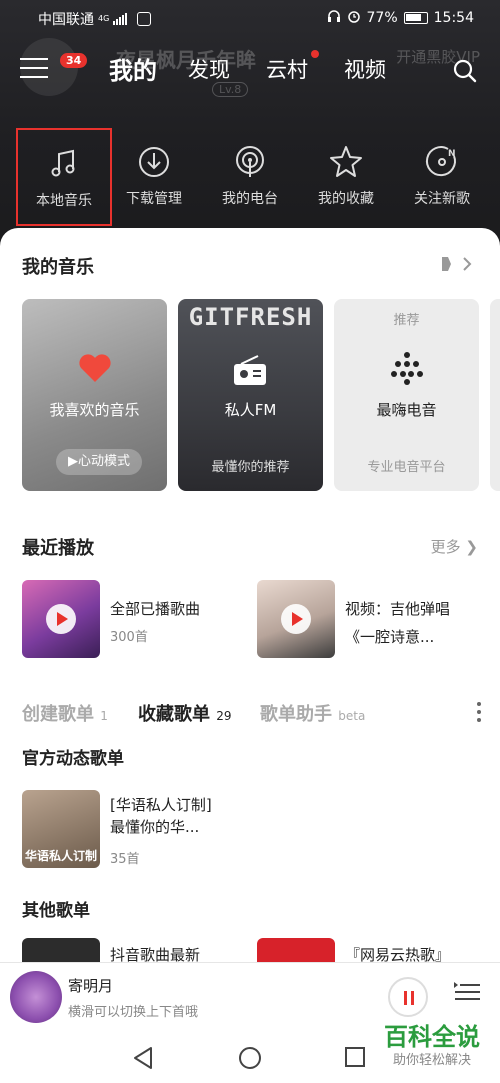 This screenshot has height=1083, width=500. I want to click on next-card-peek, so click(495, 395).